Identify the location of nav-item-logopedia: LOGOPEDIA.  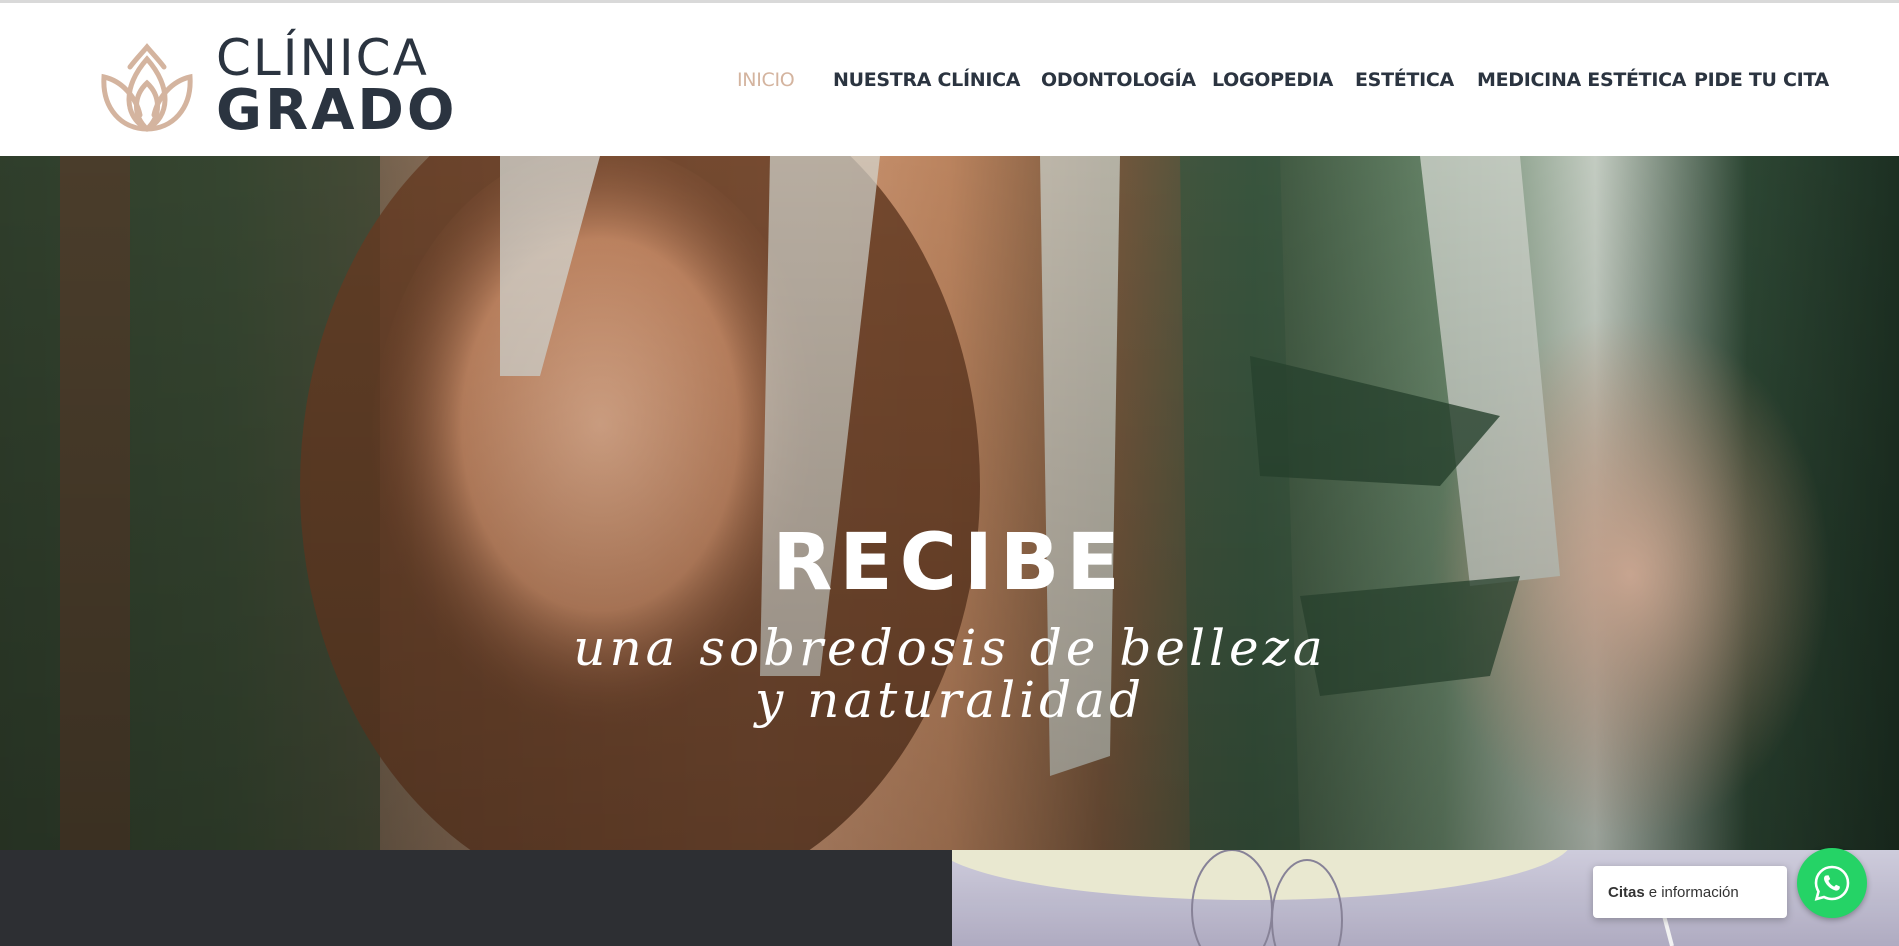
(1272, 80).